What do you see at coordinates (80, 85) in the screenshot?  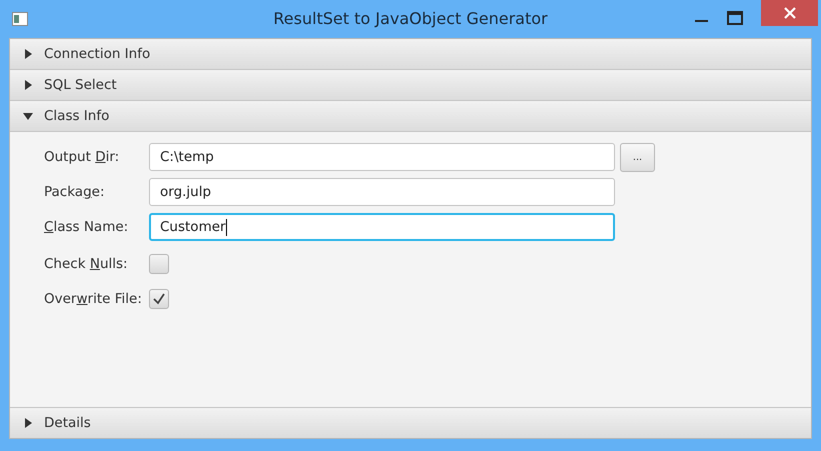 I see `pane-title: SQL Select` at bounding box center [80, 85].